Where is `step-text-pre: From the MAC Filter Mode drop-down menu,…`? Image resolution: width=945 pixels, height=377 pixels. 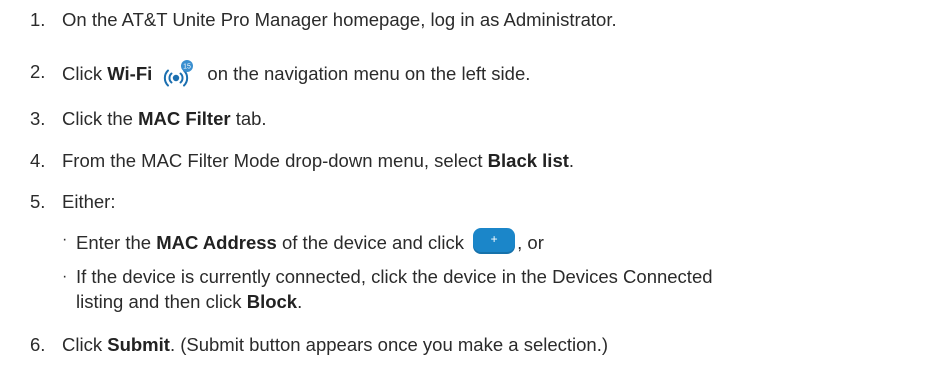 step-text-pre: From the MAC Filter Mode drop-down menu,… is located at coordinates (275, 160).